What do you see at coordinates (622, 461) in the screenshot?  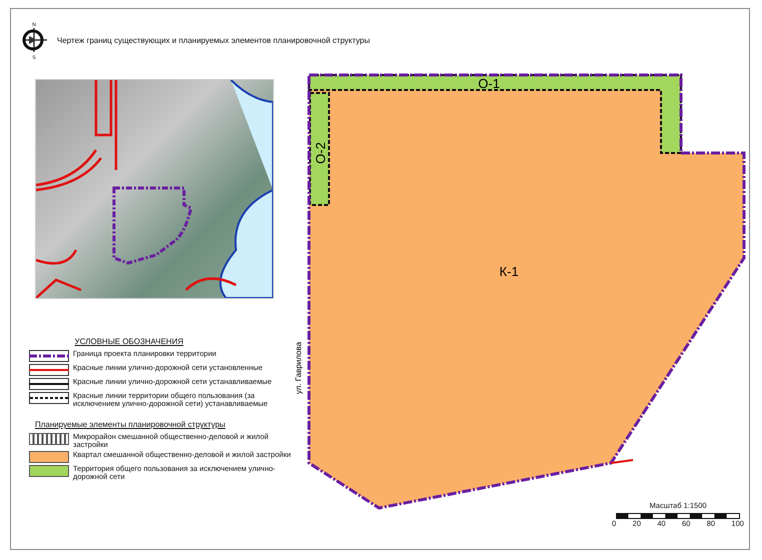 I see `road-edge-line` at bounding box center [622, 461].